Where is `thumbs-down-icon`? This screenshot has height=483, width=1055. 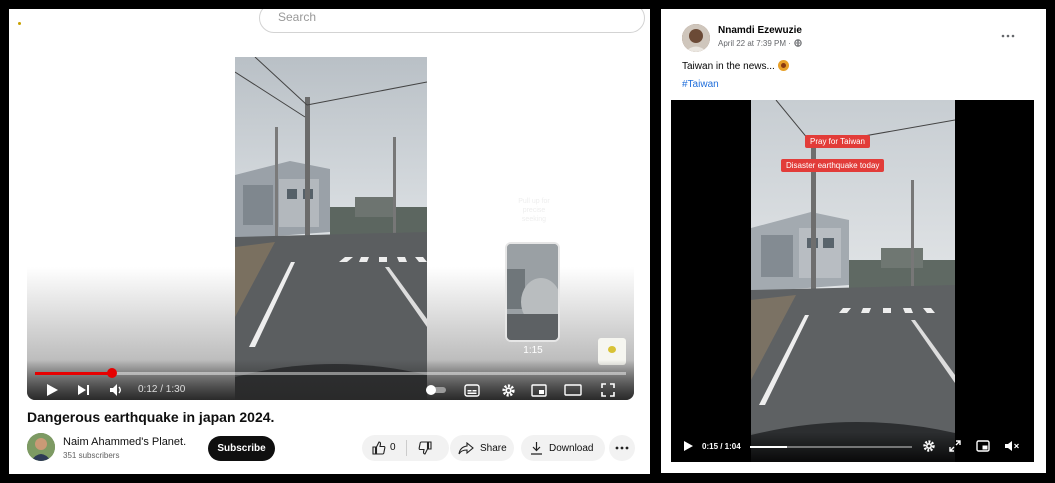
thumbs-down-icon is located at coordinates (425, 448).